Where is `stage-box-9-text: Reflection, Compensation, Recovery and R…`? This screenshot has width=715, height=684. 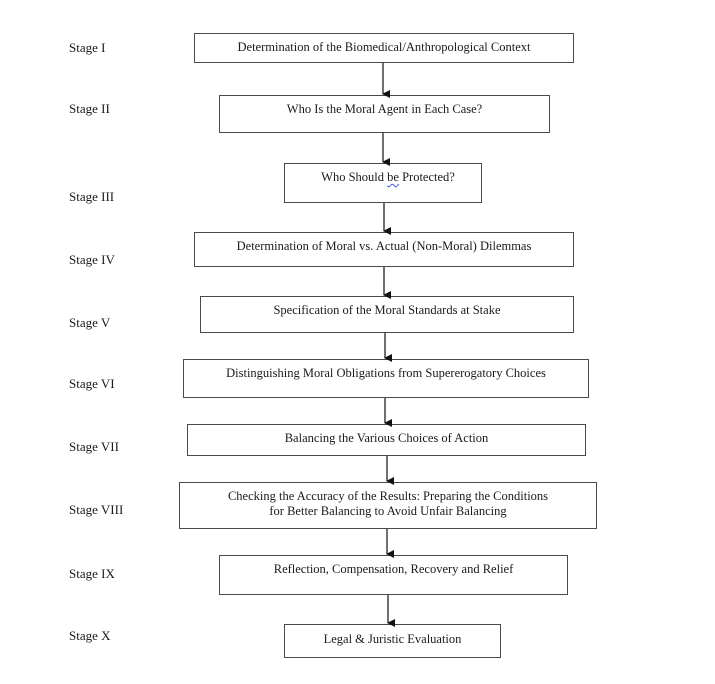
stage-box-9-text: Reflection, Compensation, Recovery and R… is located at coordinates (393, 569).